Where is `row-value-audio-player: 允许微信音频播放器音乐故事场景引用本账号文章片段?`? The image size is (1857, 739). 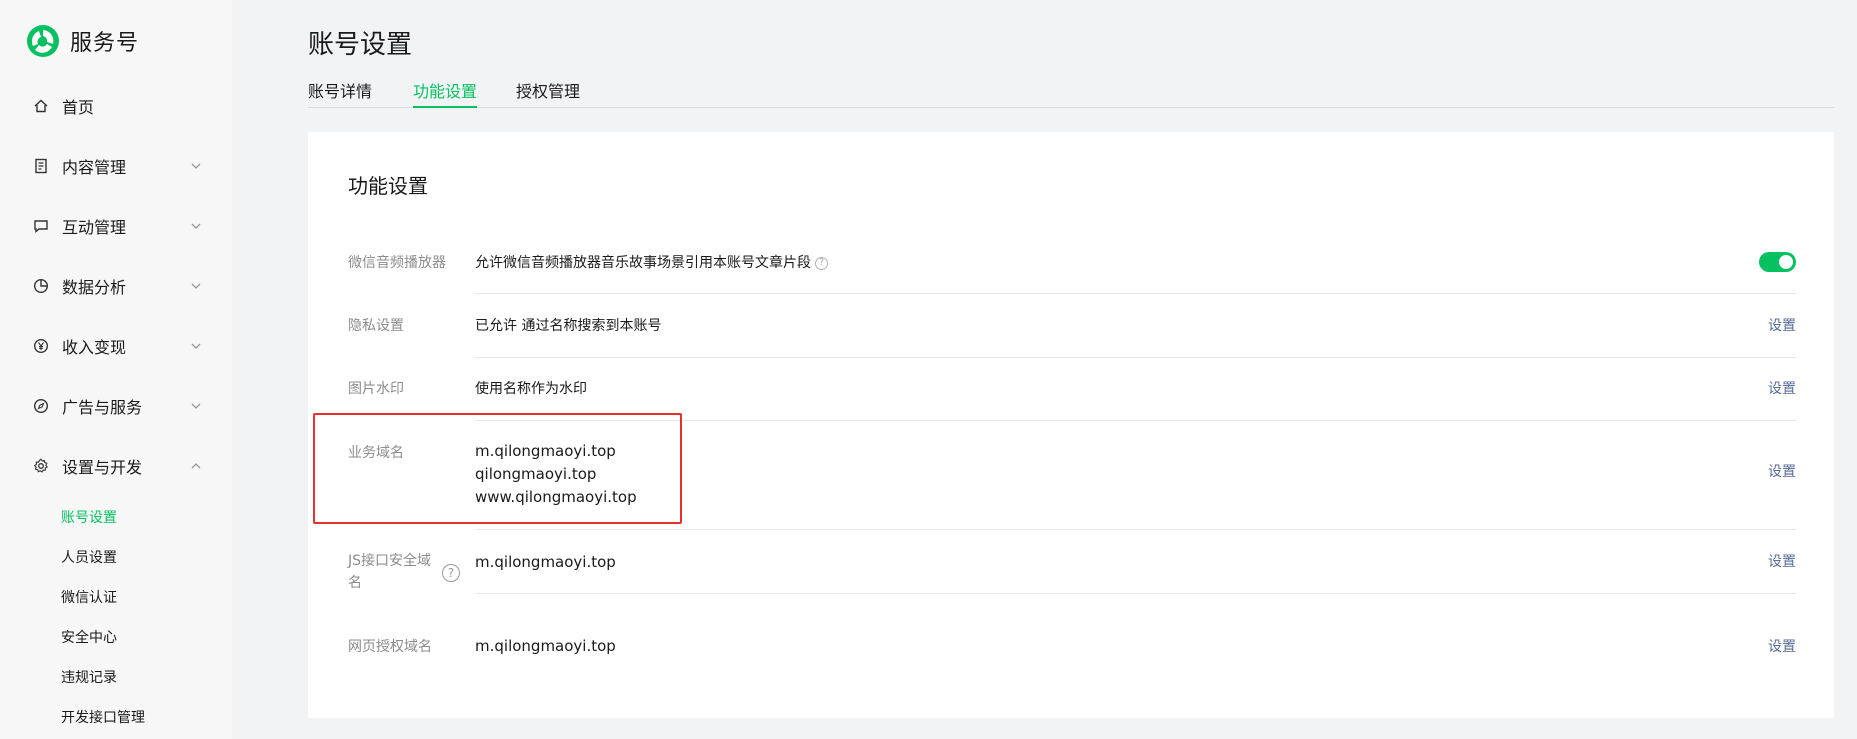
row-value-audio-player: 允许微信音频播放器音乐故事场景引用本账号文章片段? is located at coordinates (651, 263).